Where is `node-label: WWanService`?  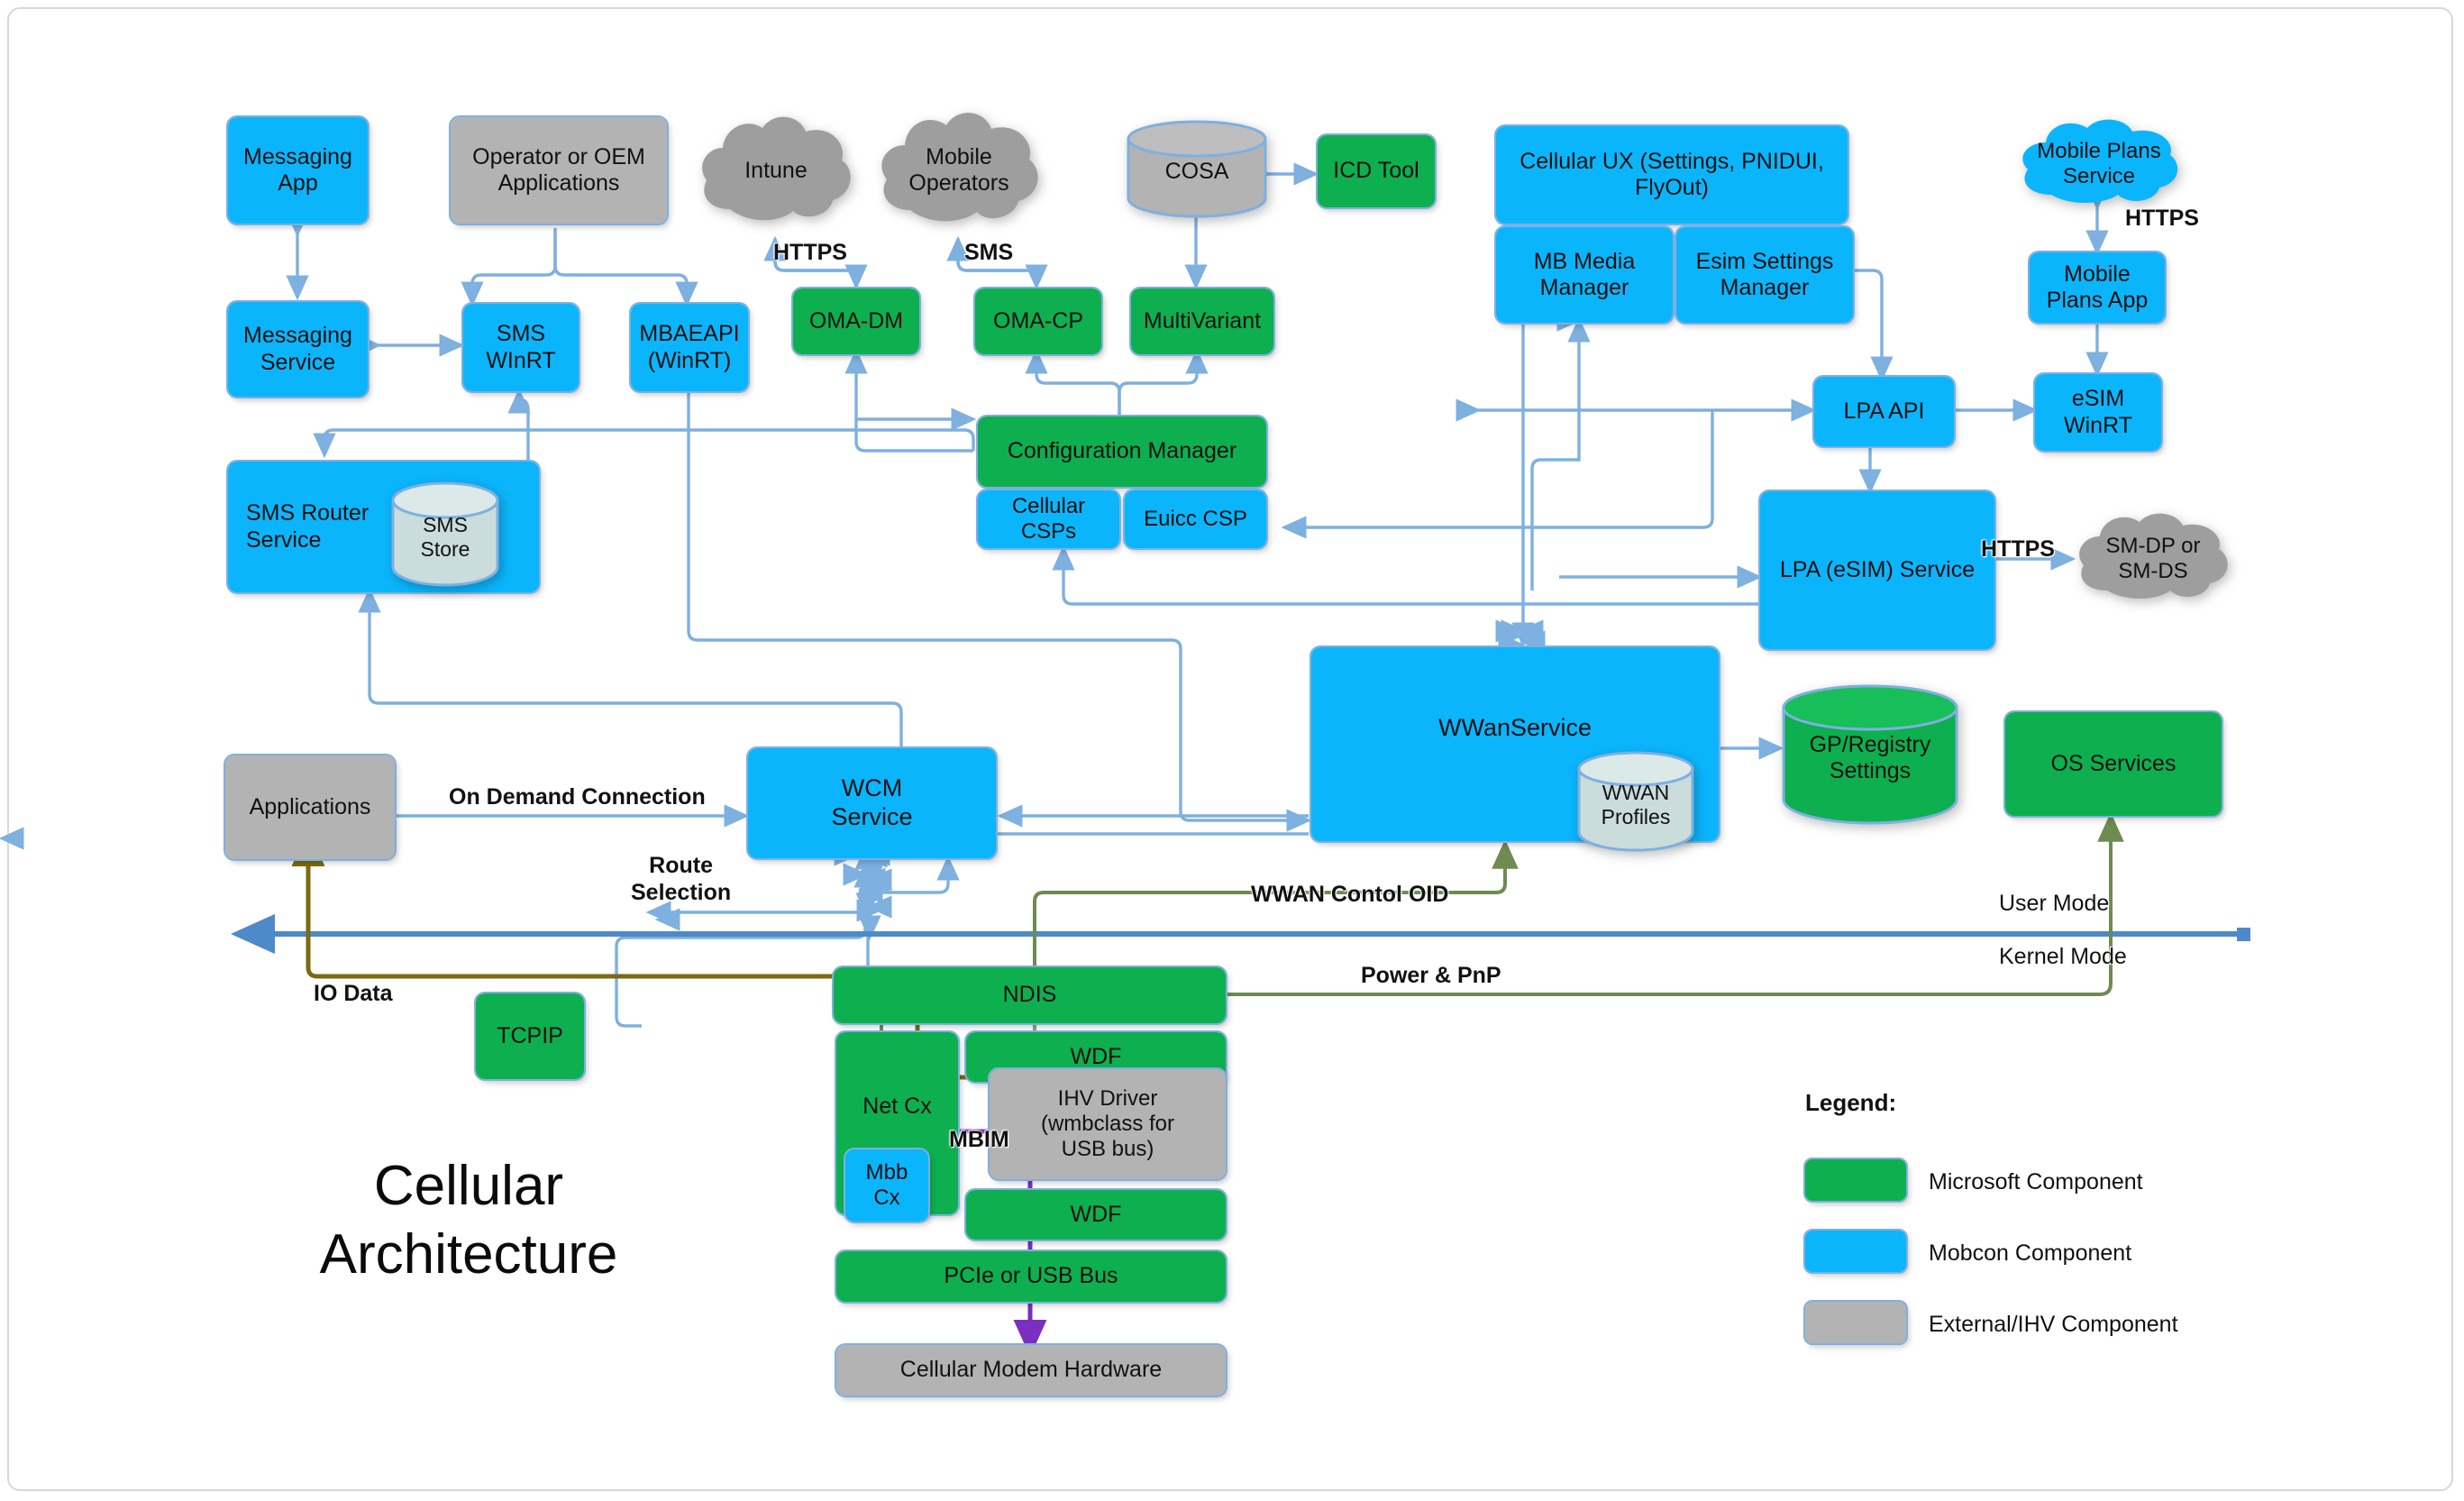
node-label: WWanService is located at coordinates (1514, 727).